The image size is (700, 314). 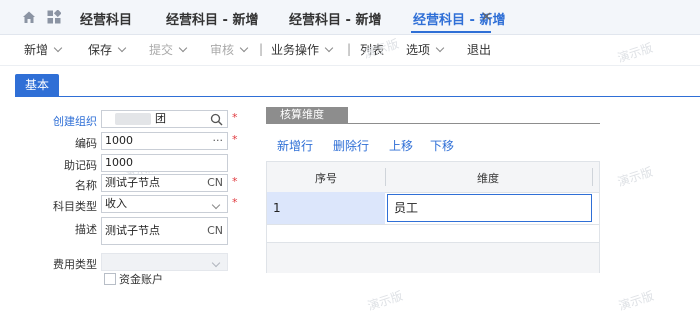 I want to click on move-down-button: 下移, so click(x=442, y=145).